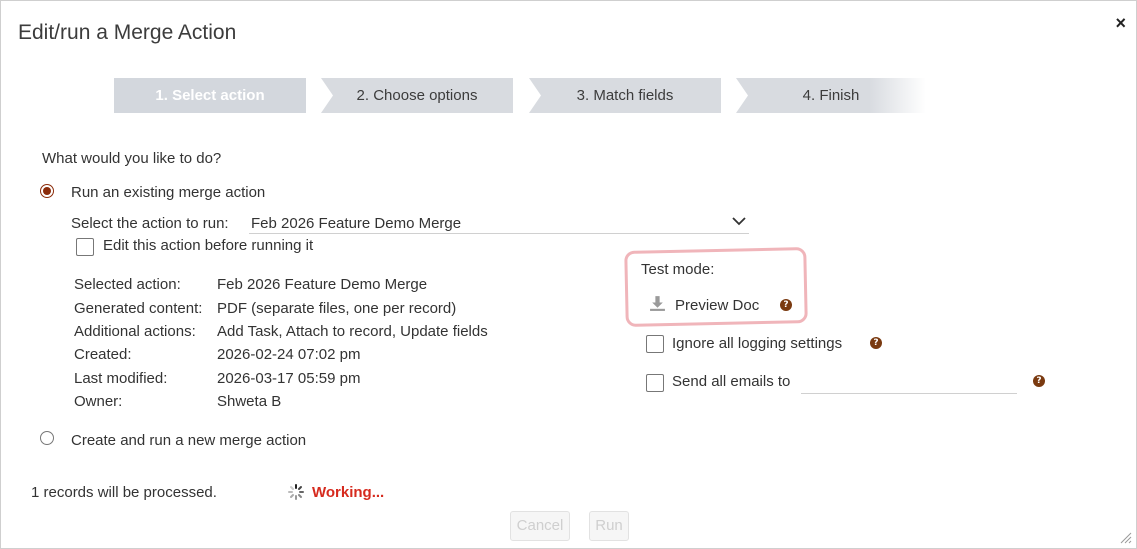 Image resolution: width=1137 pixels, height=549 pixels. What do you see at coordinates (909, 383) in the screenshot?
I see `send-emails-input` at bounding box center [909, 383].